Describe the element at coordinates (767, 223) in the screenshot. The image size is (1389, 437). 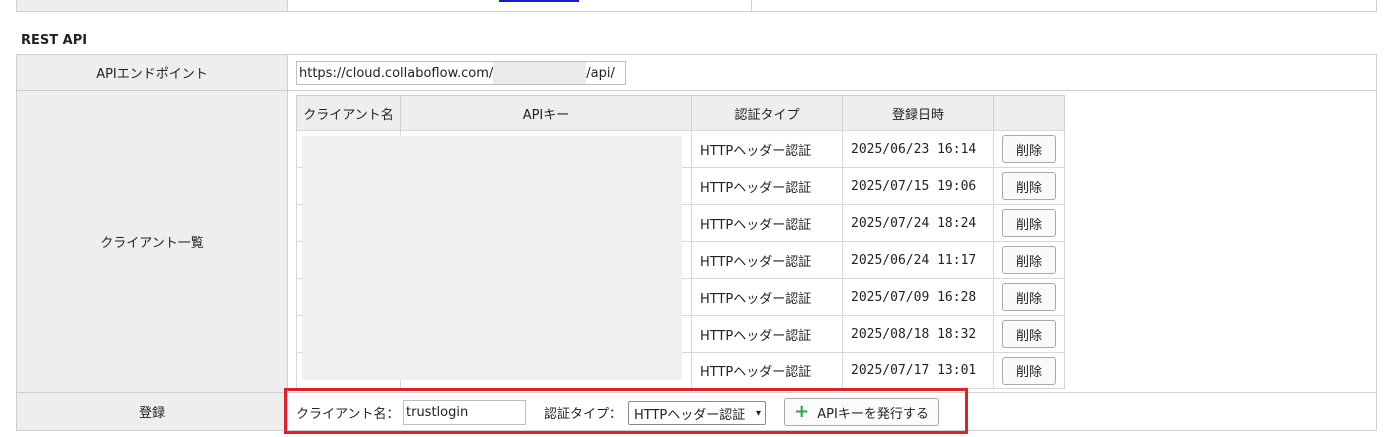
I see `table-row-2-auth: HTTPヘッダー認証` at that location.